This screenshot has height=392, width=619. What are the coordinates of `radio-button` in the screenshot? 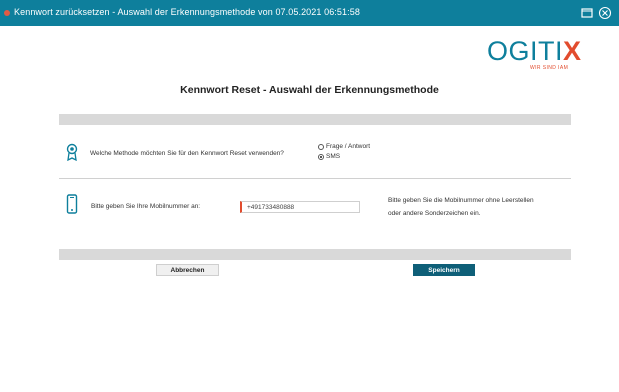 It's located at (321, 146).